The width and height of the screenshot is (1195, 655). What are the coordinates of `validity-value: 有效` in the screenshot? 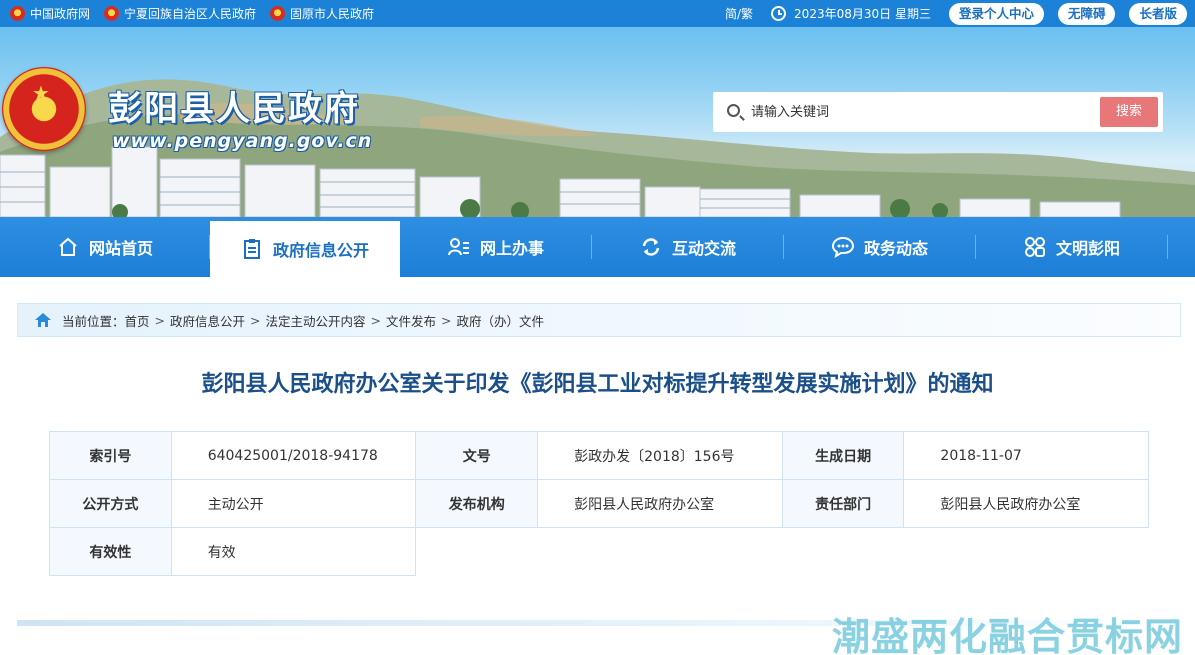 It's located at (293, 551).